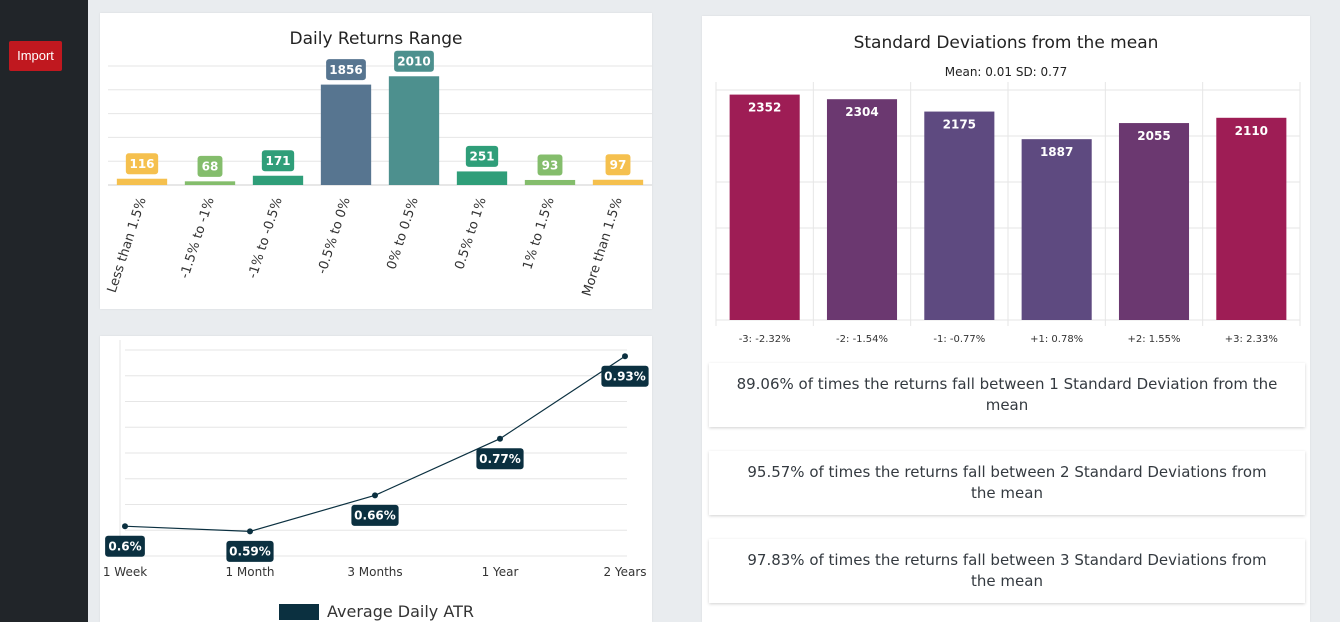 This screenshot has width=1340, height=622. Describe the element at coordinates (197, 238) in the screenshot. I see `x-tick-label: -1.5% to -1%` at that location.